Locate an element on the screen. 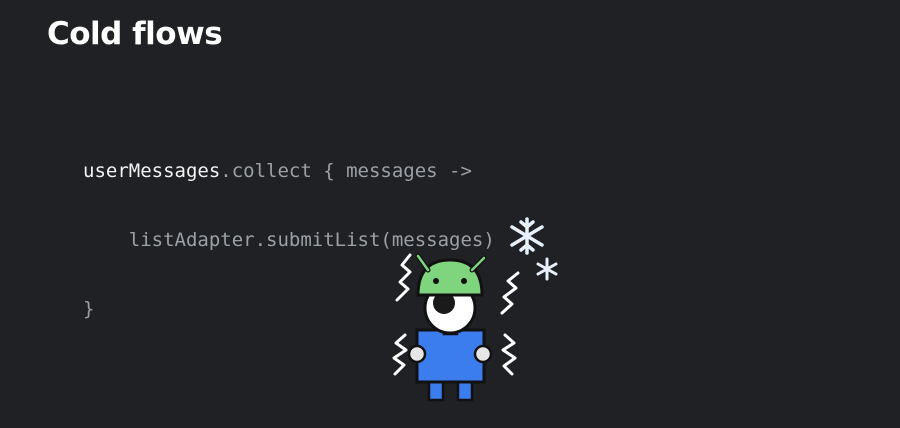 The width and height of the screenshot is (900, 428). code-line-1: userMessages.collect { messages -> is located at coordinates (289, 171).